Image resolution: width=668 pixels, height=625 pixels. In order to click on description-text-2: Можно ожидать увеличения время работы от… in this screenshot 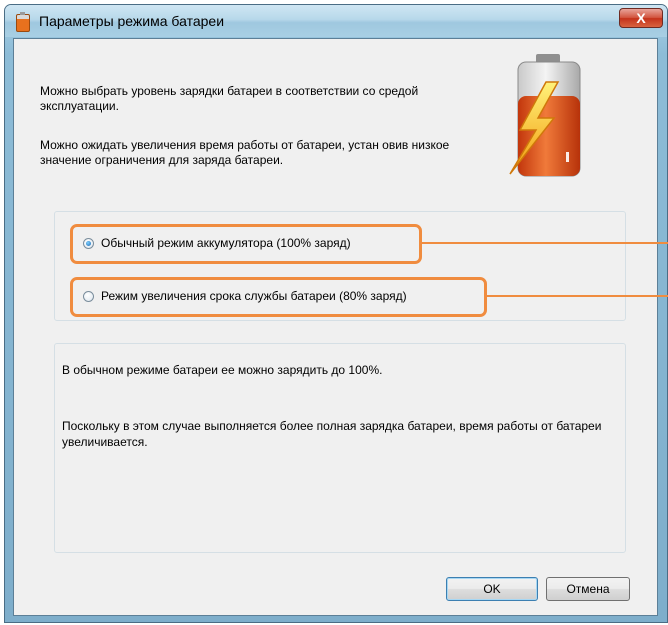, I will do `click(245, 152)`.